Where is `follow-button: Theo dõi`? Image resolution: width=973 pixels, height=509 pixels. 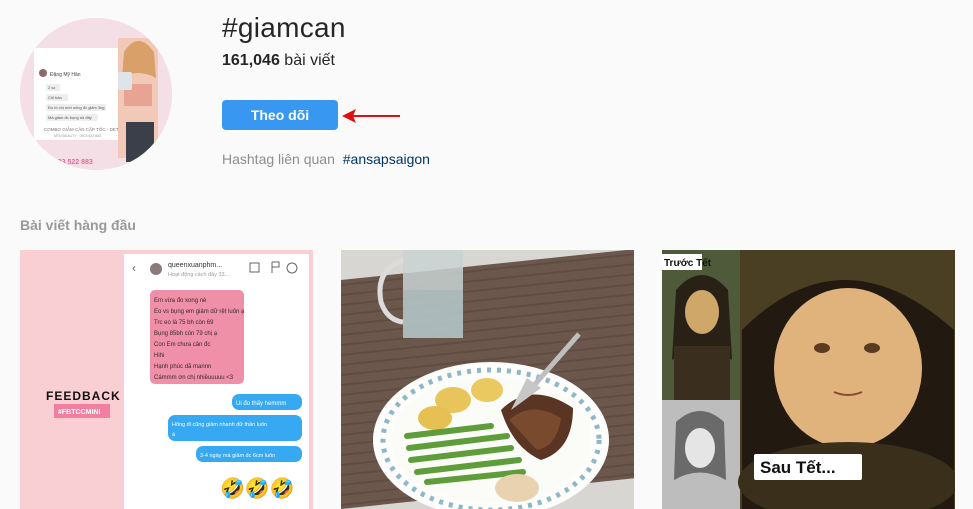 follow-button: Theo dõi is located at coordinates (280, 115).